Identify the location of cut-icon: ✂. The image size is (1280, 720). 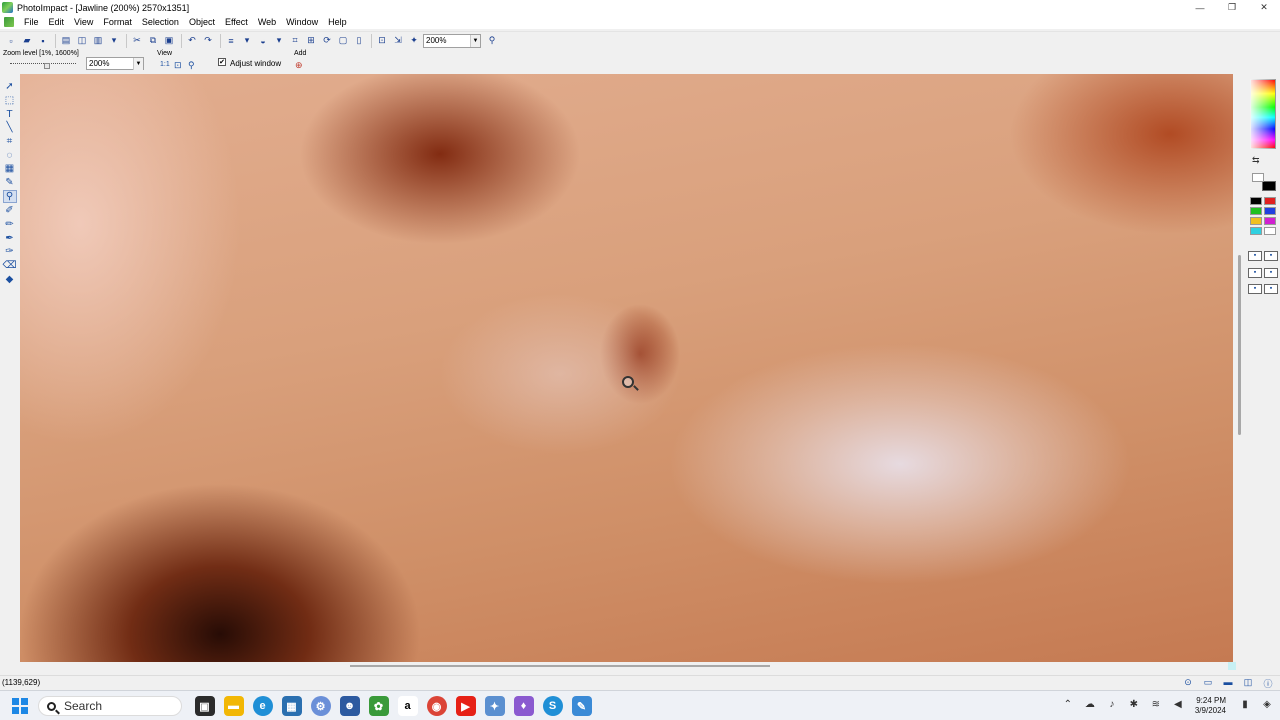
(137, 41).